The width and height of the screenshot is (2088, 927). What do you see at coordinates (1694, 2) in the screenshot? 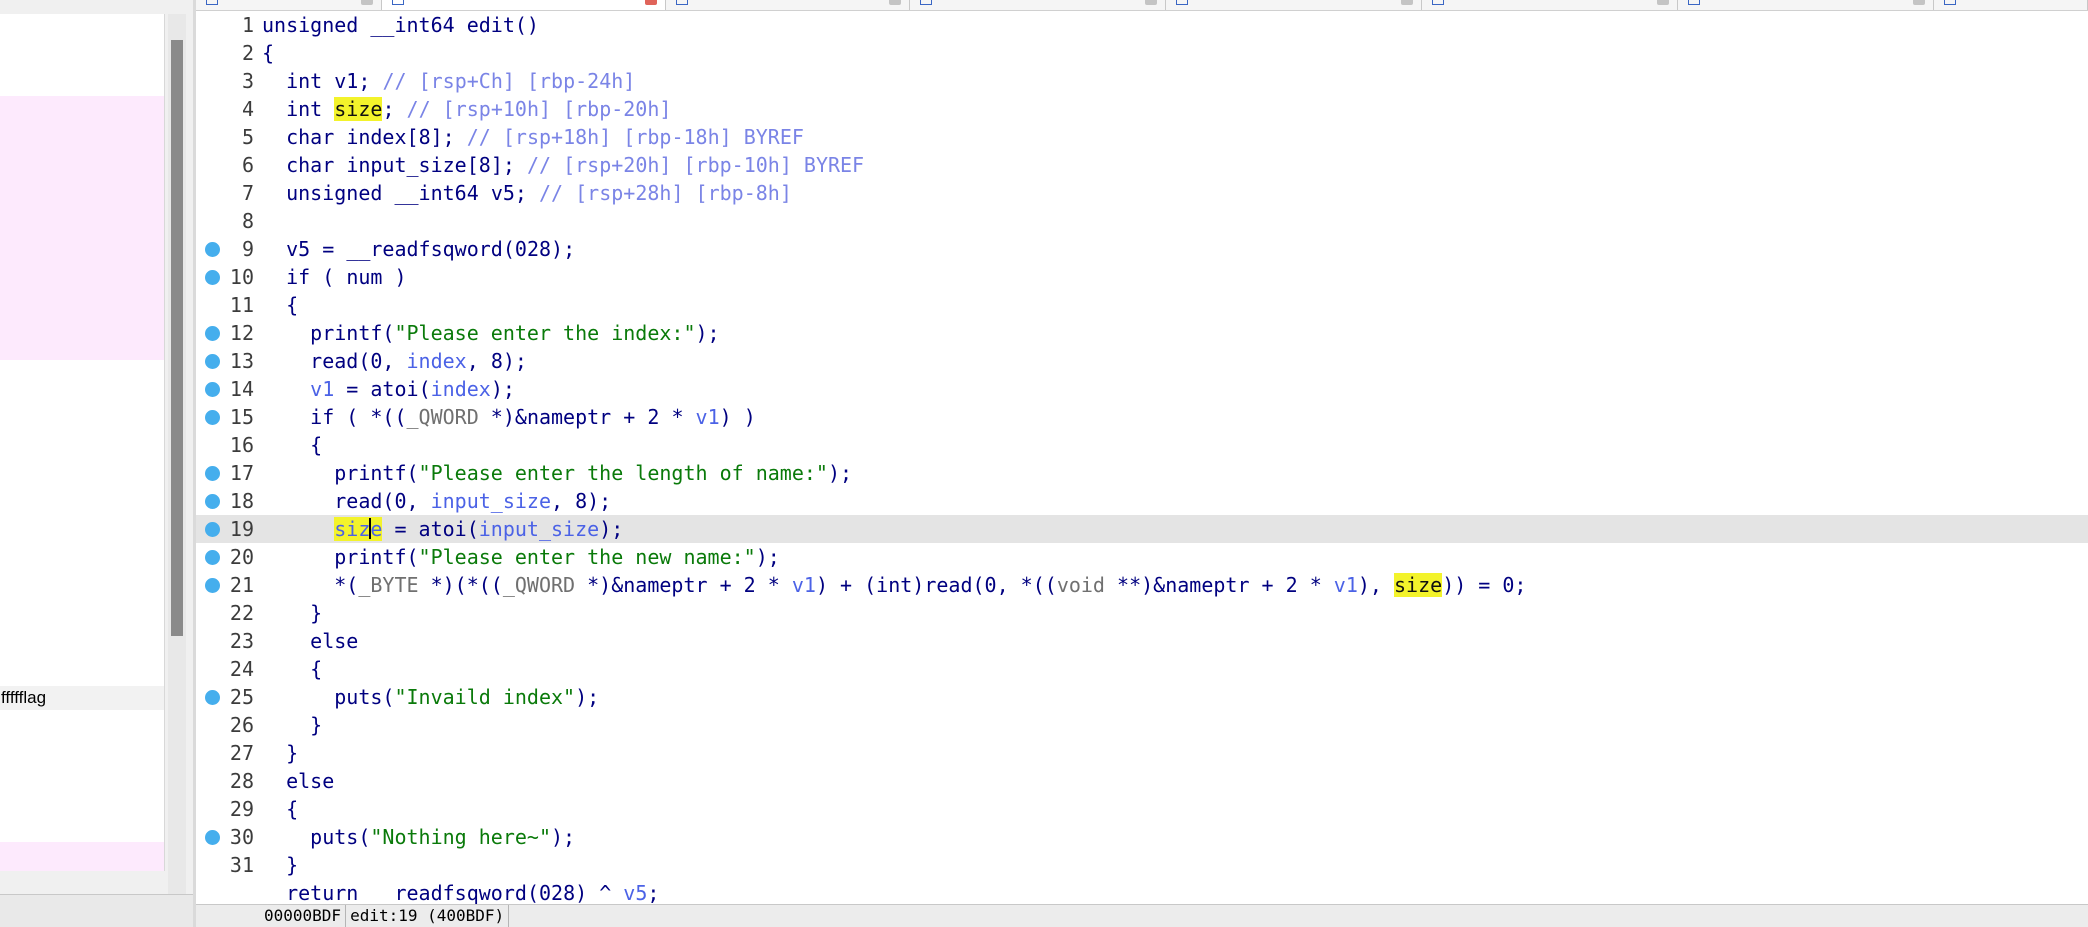
I see `imports-icon` at bounding box center [1694, 2].